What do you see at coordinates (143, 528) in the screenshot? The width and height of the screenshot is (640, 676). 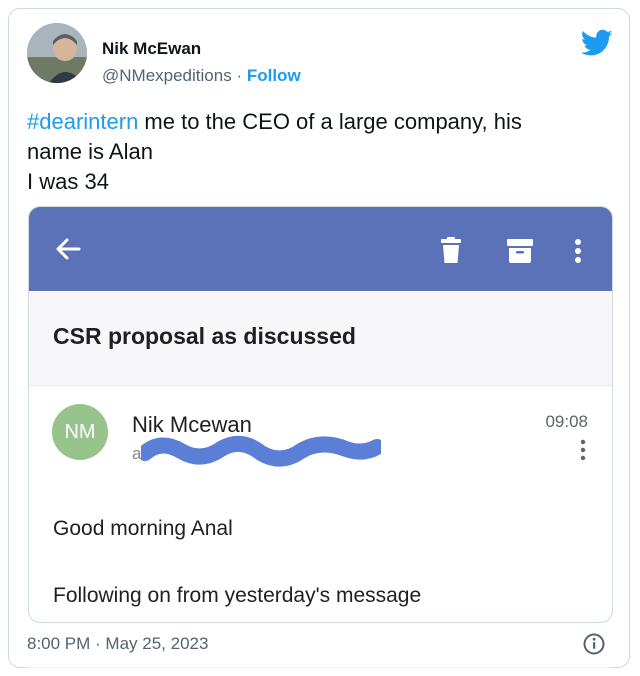 I see `email-greeting: Good morning Anal` at bounding box center [143, 528].